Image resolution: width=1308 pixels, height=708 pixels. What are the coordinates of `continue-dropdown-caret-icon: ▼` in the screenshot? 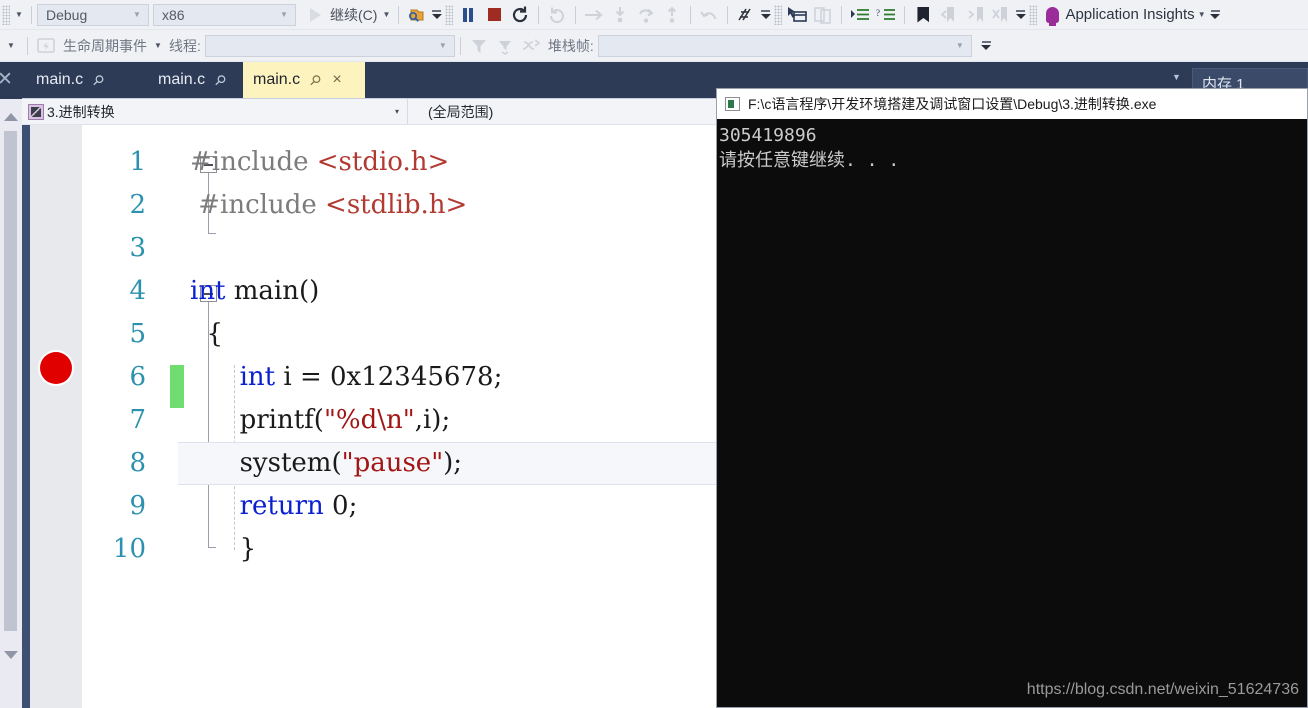 It's located at (386, 15).